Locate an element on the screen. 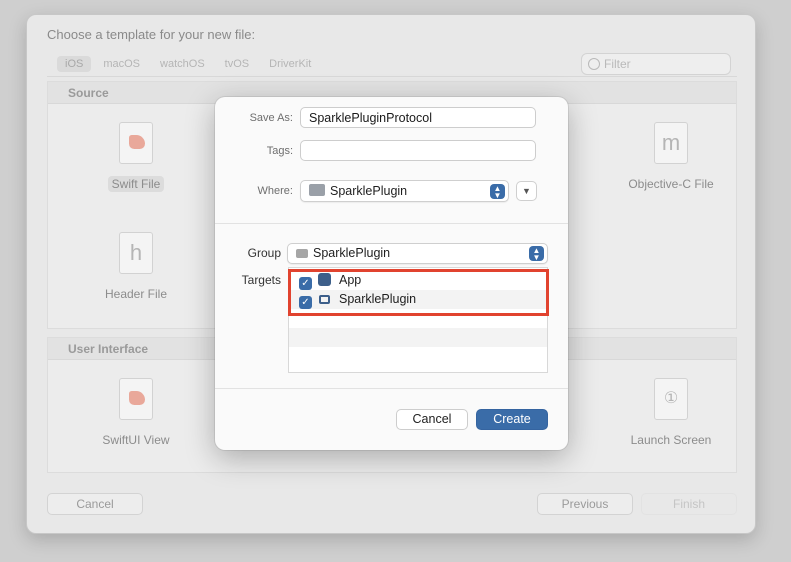 The height and width of the screenshot is (562, 791). tab-driverkit: DriverKit is located at coordinates (290, 64).